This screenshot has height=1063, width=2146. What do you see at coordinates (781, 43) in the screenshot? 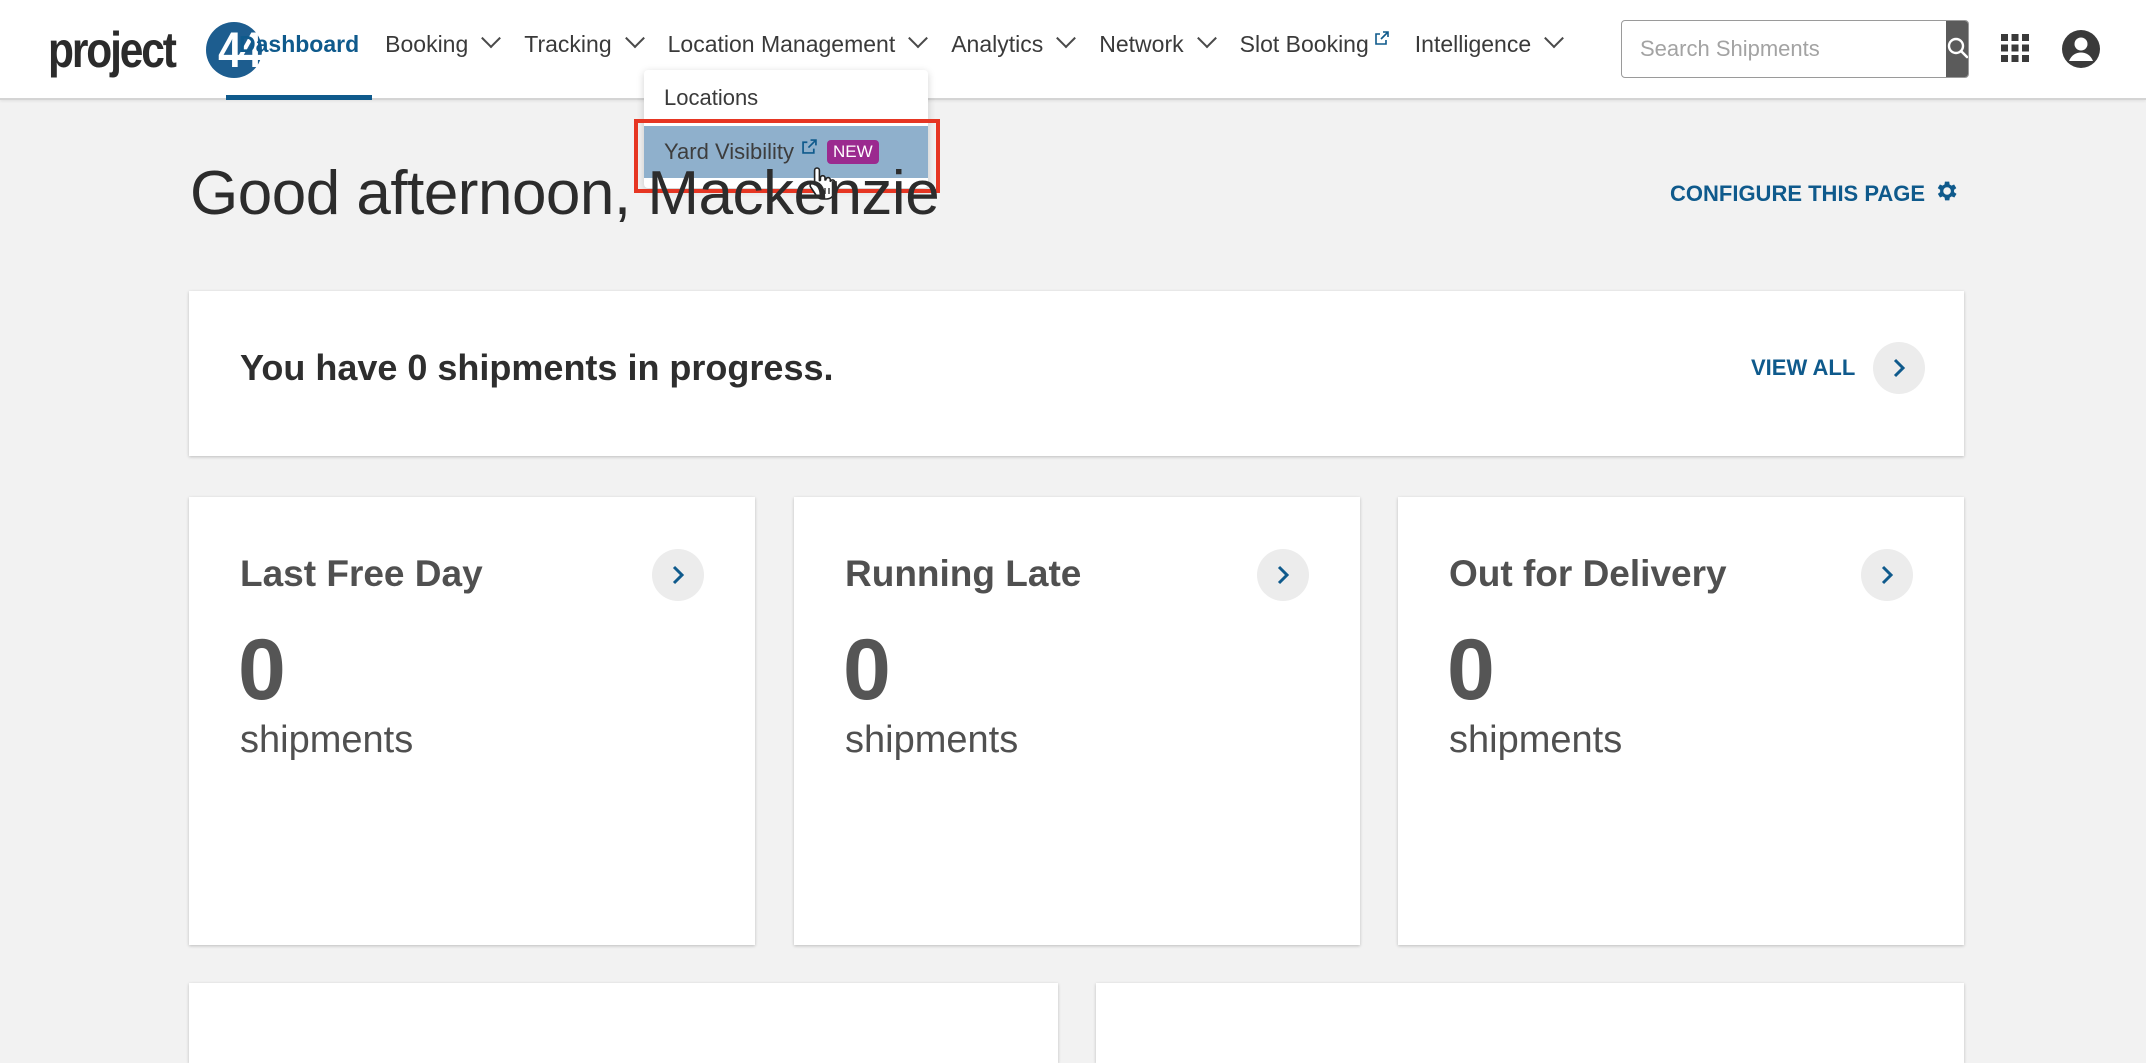
I see `nav-location-management-label: Location Management` at bounding box center [781, 43].